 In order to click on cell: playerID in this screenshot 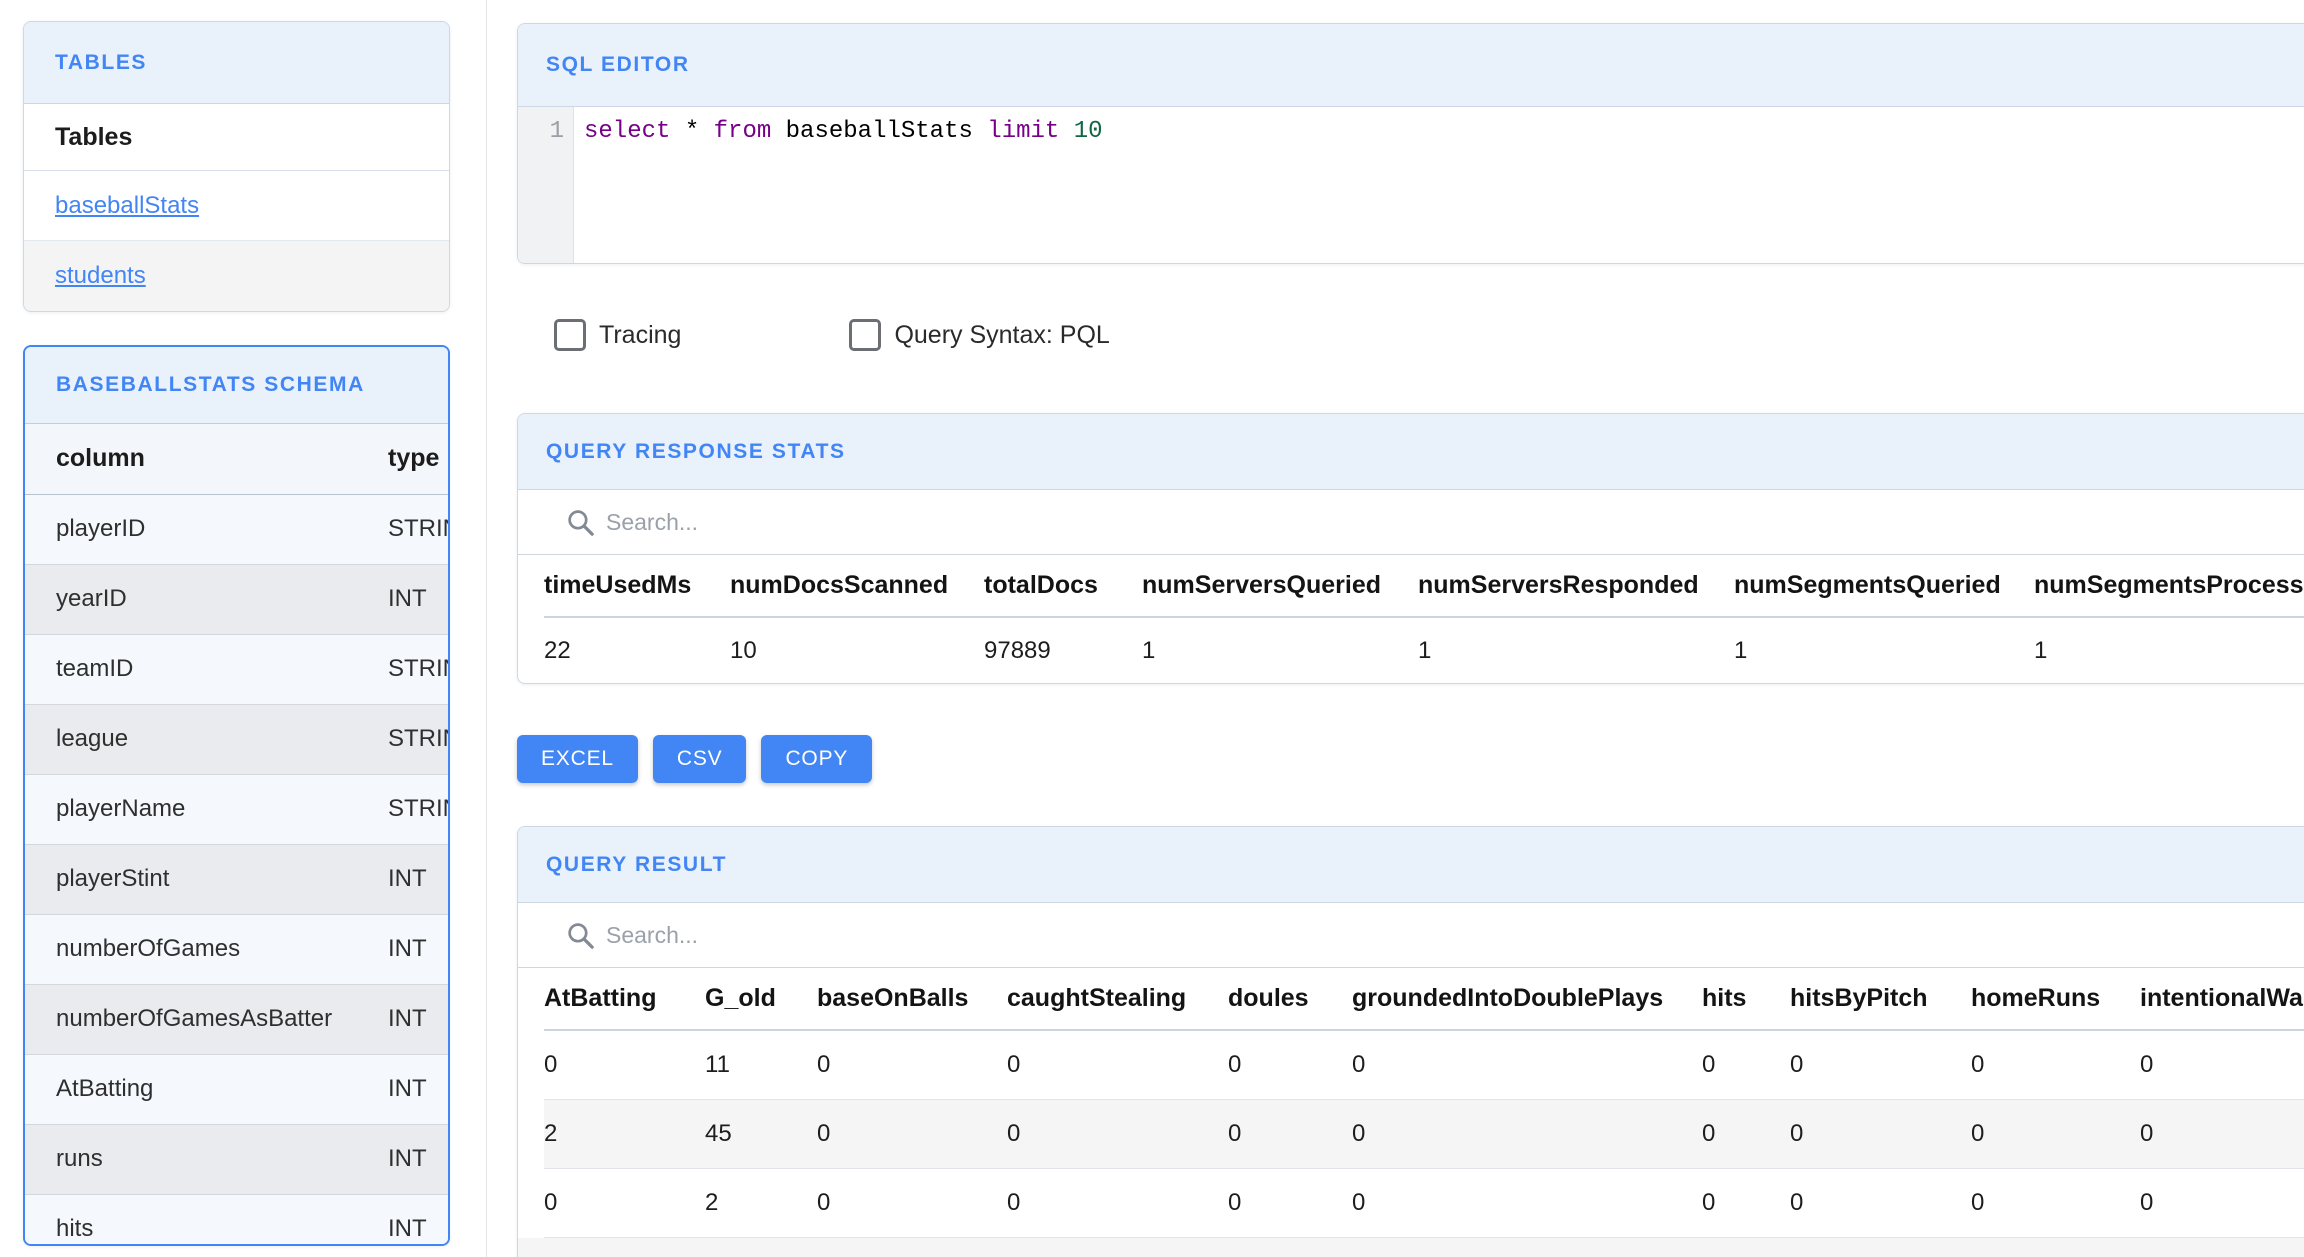, I will do `click(191, 529)`.